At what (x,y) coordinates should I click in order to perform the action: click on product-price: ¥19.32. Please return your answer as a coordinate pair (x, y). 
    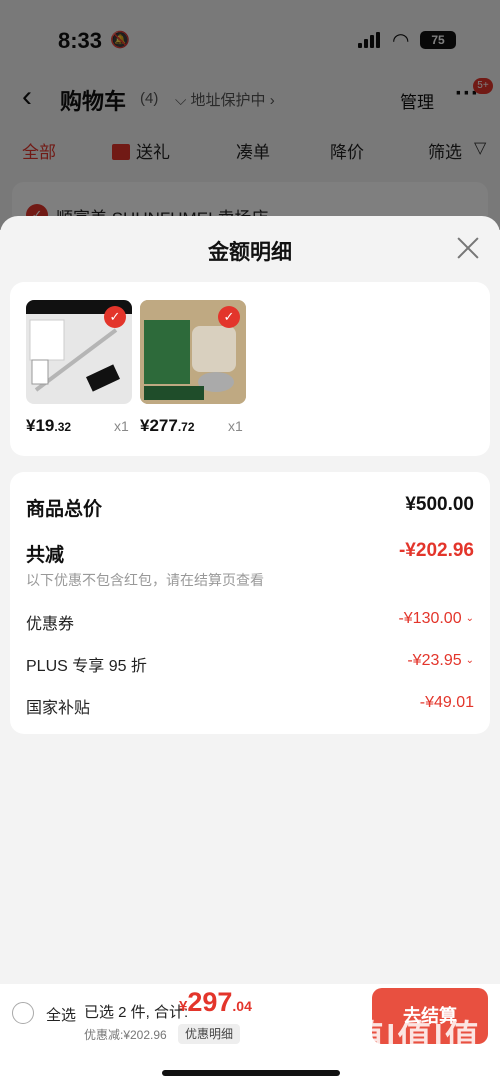
    Looking at the image, I should click on (48, 426).